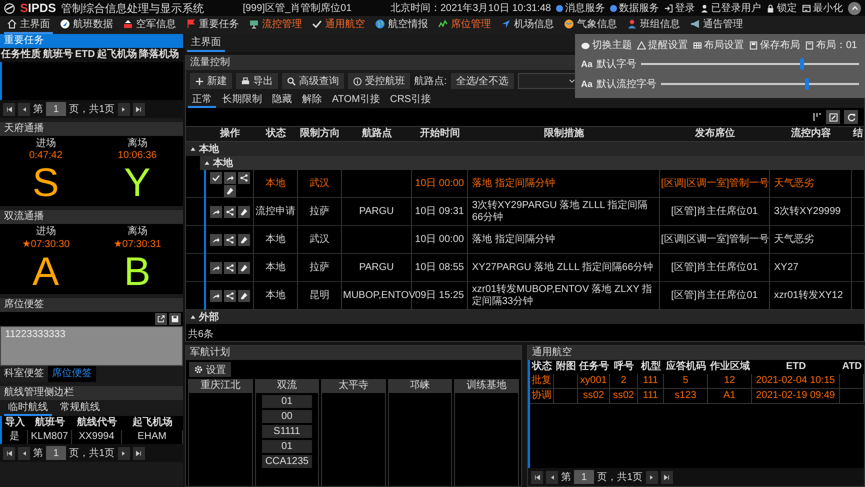 This screenshot has width=865, height=487. Describe the element at coordinates (411, 100) in the screenshot. I see `tab: CRS引接` at that location.